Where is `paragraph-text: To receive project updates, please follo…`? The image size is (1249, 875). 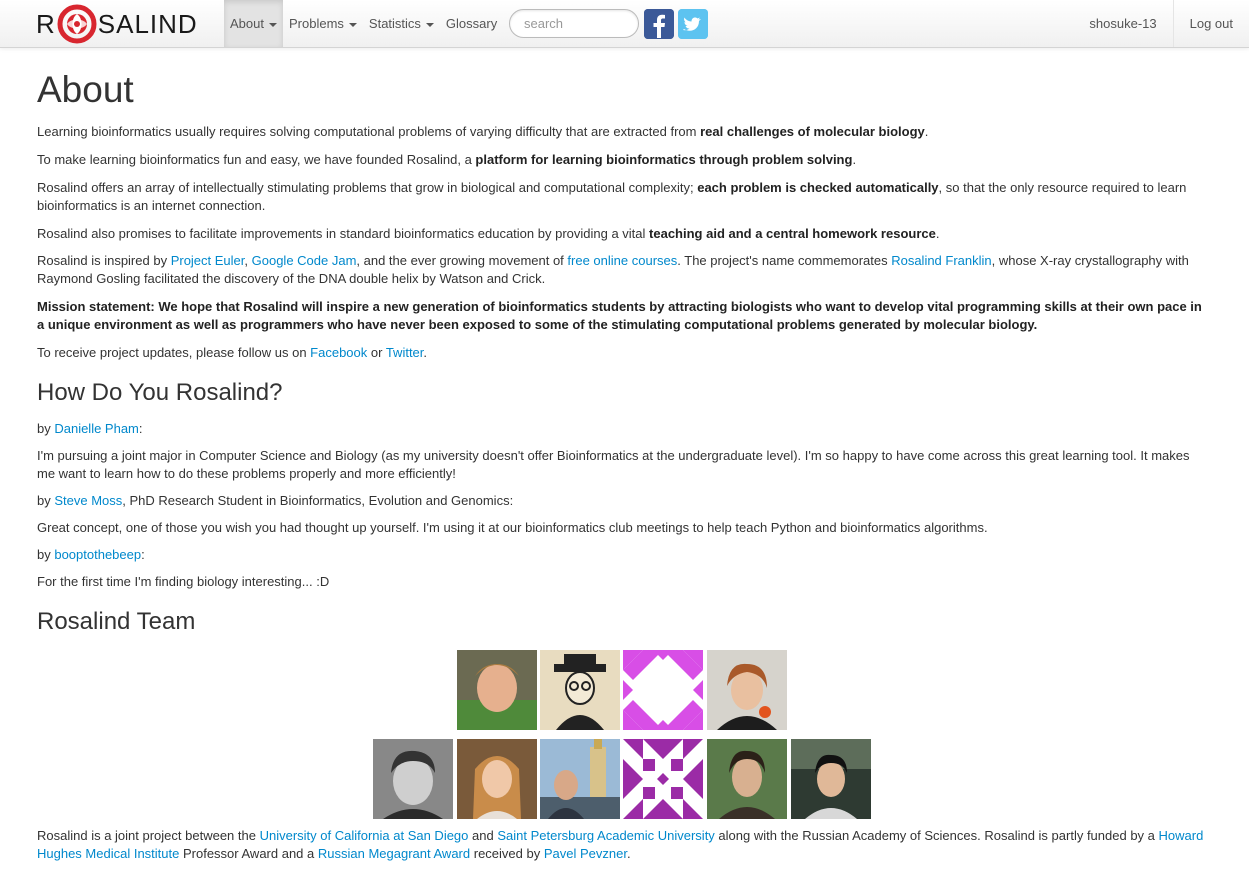 paragraph-text: To receive project updates, please follo… is located at coordinates (174, 352).